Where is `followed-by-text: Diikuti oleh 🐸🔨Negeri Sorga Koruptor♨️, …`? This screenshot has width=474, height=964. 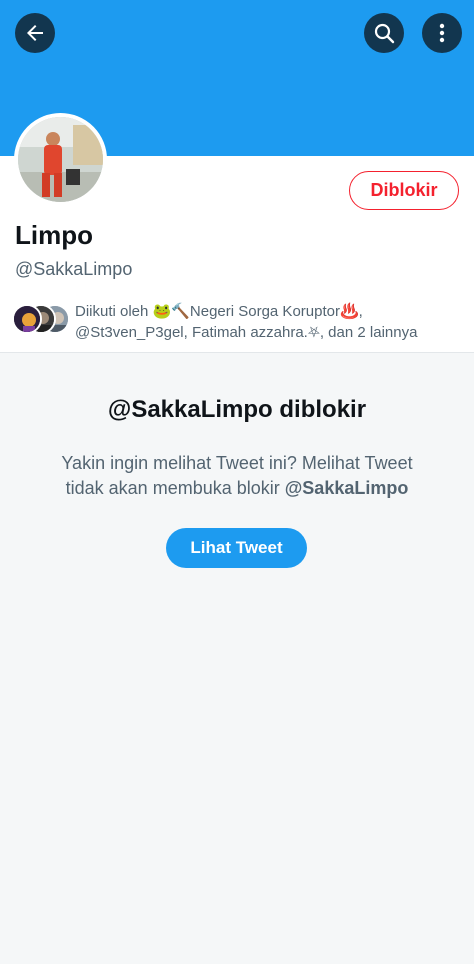 followed-by-text: Diikuti oleh 🐸🔨Negeri Sorga Koruptor♨️, … is located at coordinates (270, 322).